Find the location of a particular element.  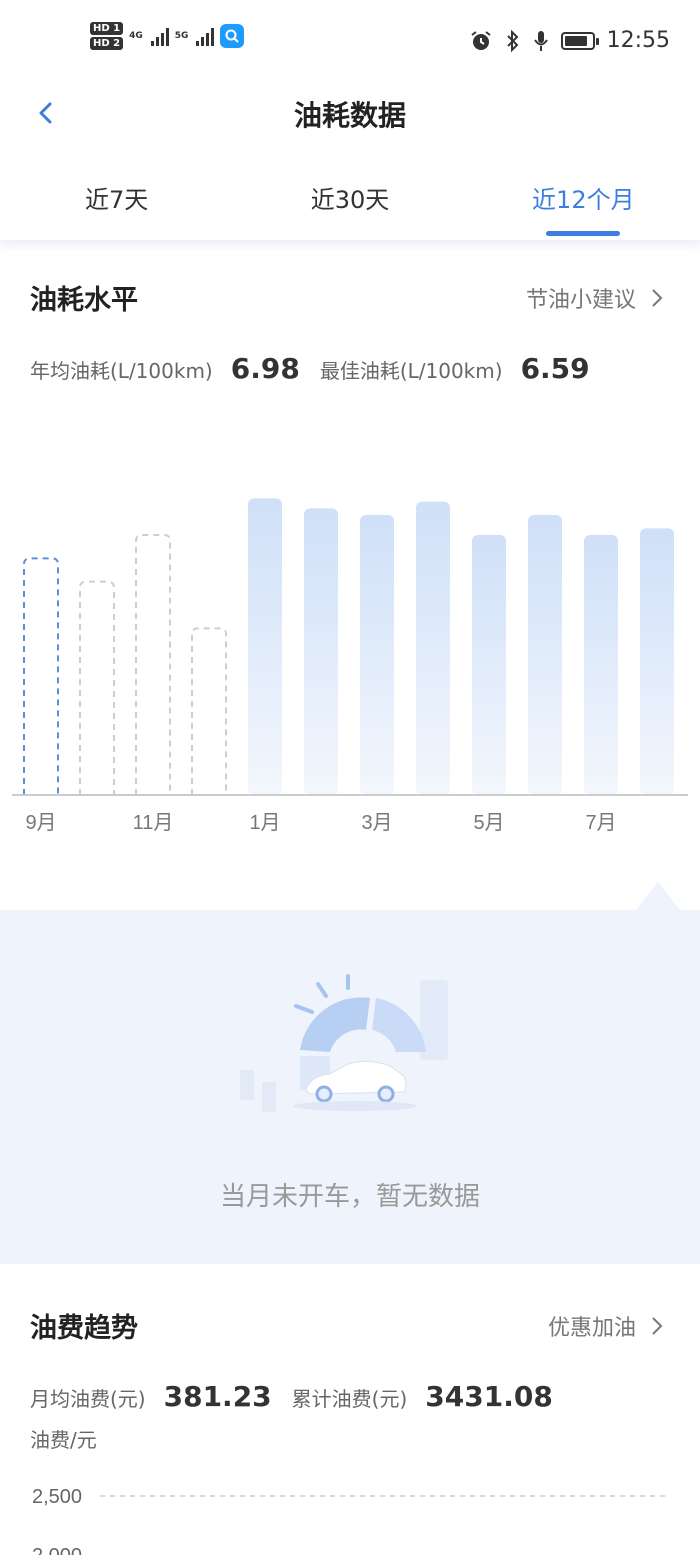

car-gauge-illustration is located at coordinates (344, 1043).